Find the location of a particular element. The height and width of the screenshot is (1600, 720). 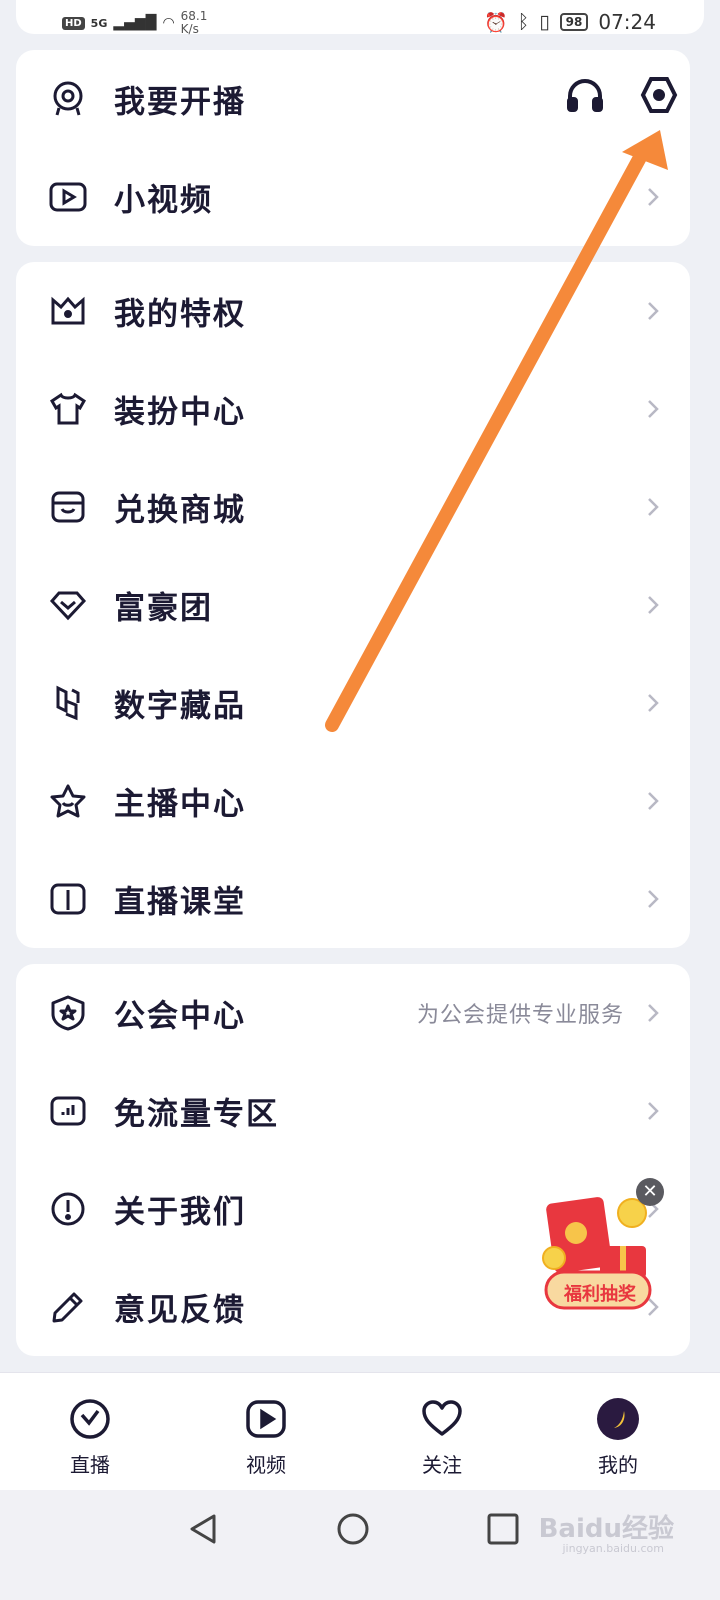

menu-item-guild-center: 公会中心 为公会提供专业服务 is located at coordinates (353, 1013).